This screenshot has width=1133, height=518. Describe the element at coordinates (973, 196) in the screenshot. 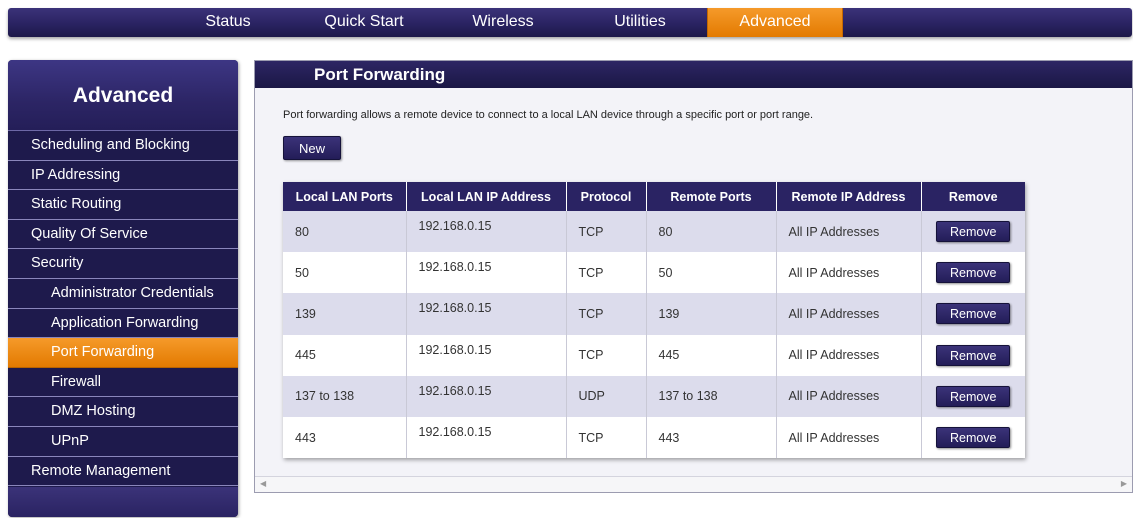

I see `column-header-remove: Remove` at that location.